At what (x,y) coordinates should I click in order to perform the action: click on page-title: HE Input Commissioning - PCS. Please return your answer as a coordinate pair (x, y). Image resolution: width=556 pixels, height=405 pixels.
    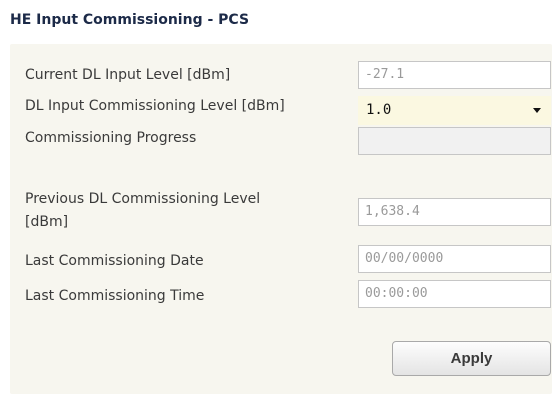
    Looking at the image, I should click on (130, 20).